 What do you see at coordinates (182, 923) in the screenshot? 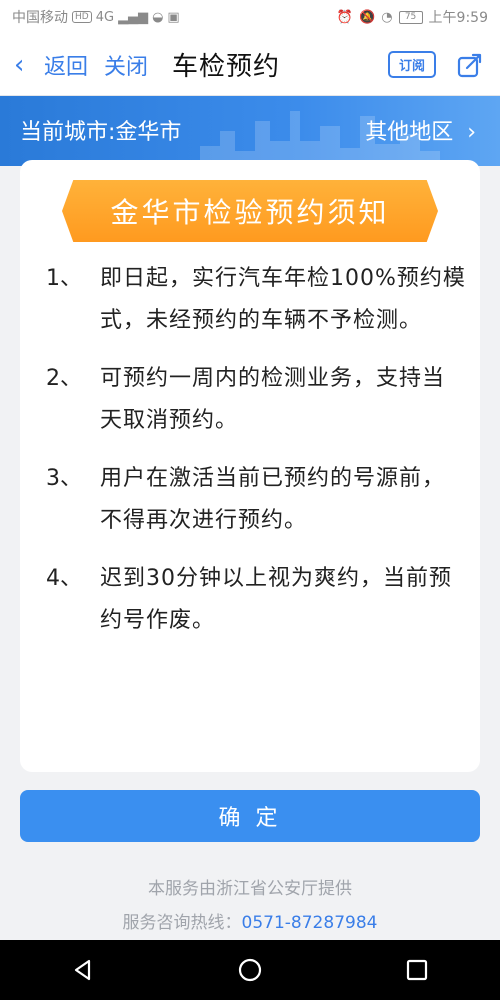
I see `hotline-label: 服务咨询热线：` at bounding box center [182, 923].